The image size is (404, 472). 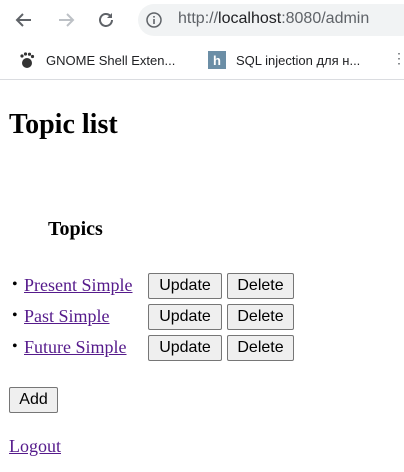 I want to click on topic-link: Present Simple, so click(x=78, y=285).